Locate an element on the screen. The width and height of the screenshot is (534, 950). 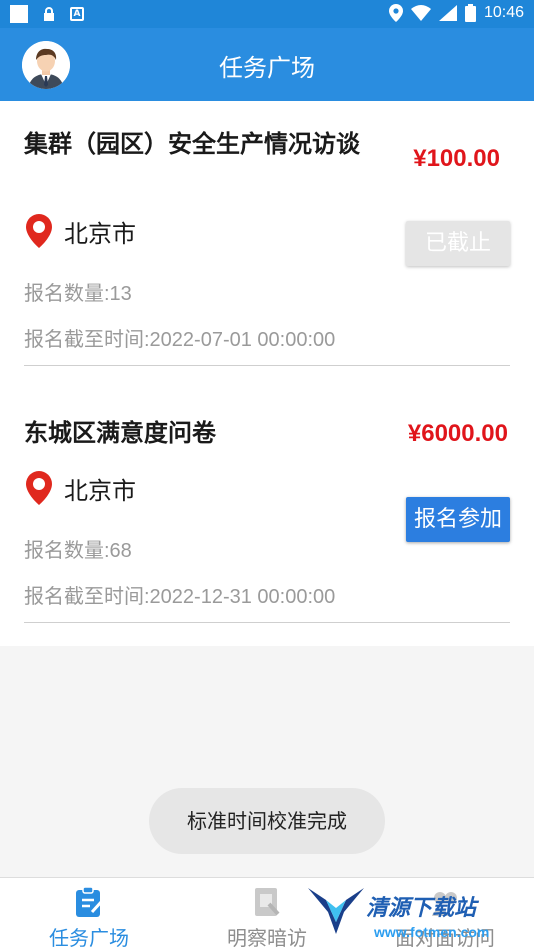
interview-icon is located at coordinates (444, 904).